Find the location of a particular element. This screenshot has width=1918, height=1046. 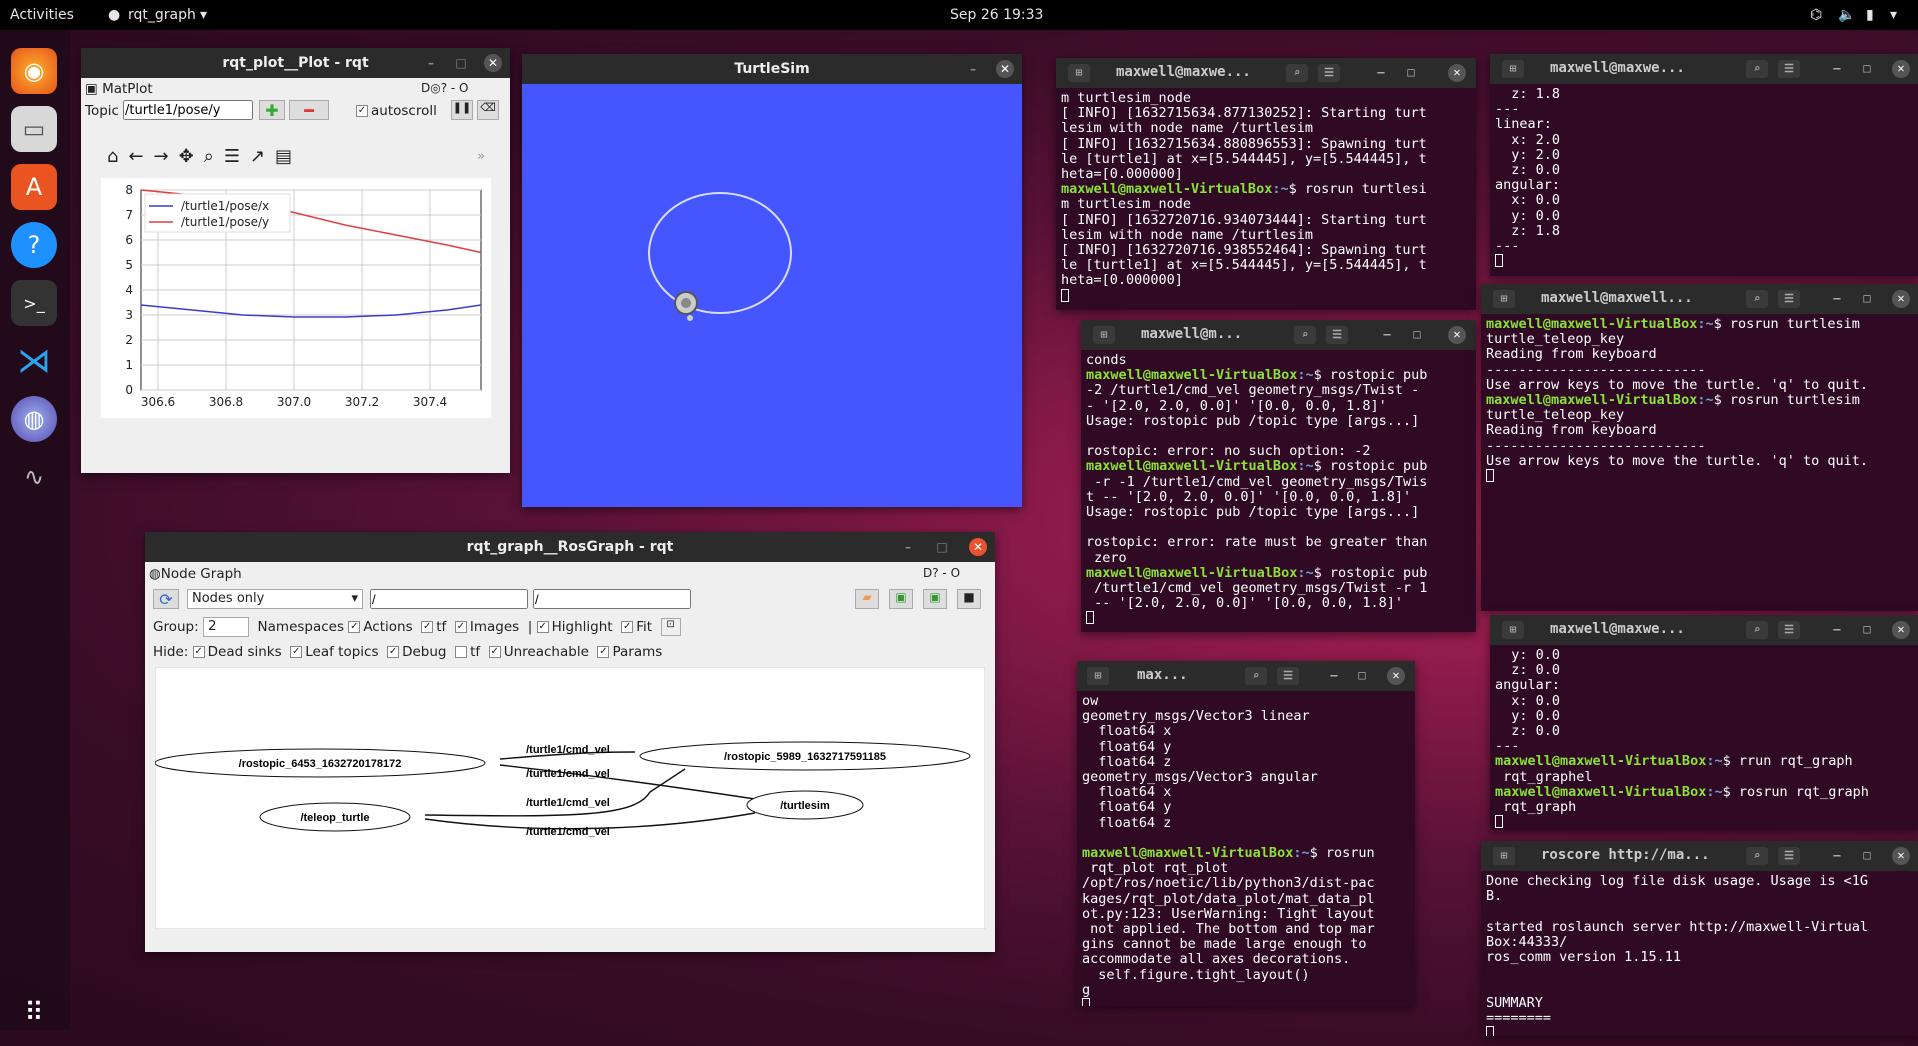

firefox-icon: ◉ is located at coordinates (34, 71).